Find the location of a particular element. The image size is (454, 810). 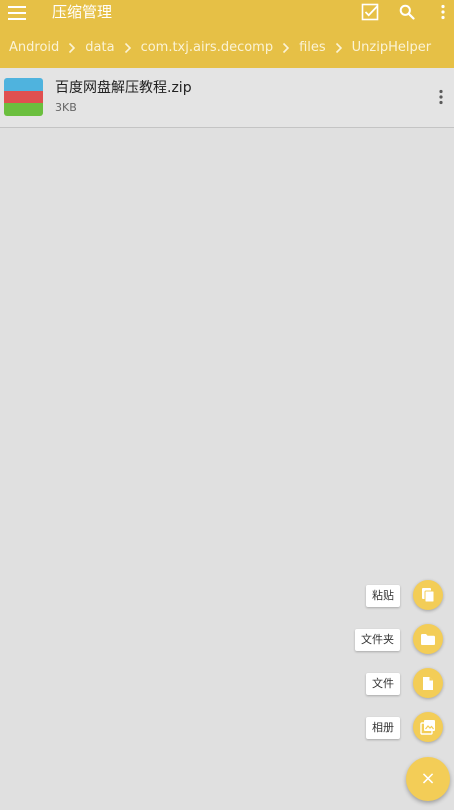

photo-album-button is located at coordinates (428, 727).